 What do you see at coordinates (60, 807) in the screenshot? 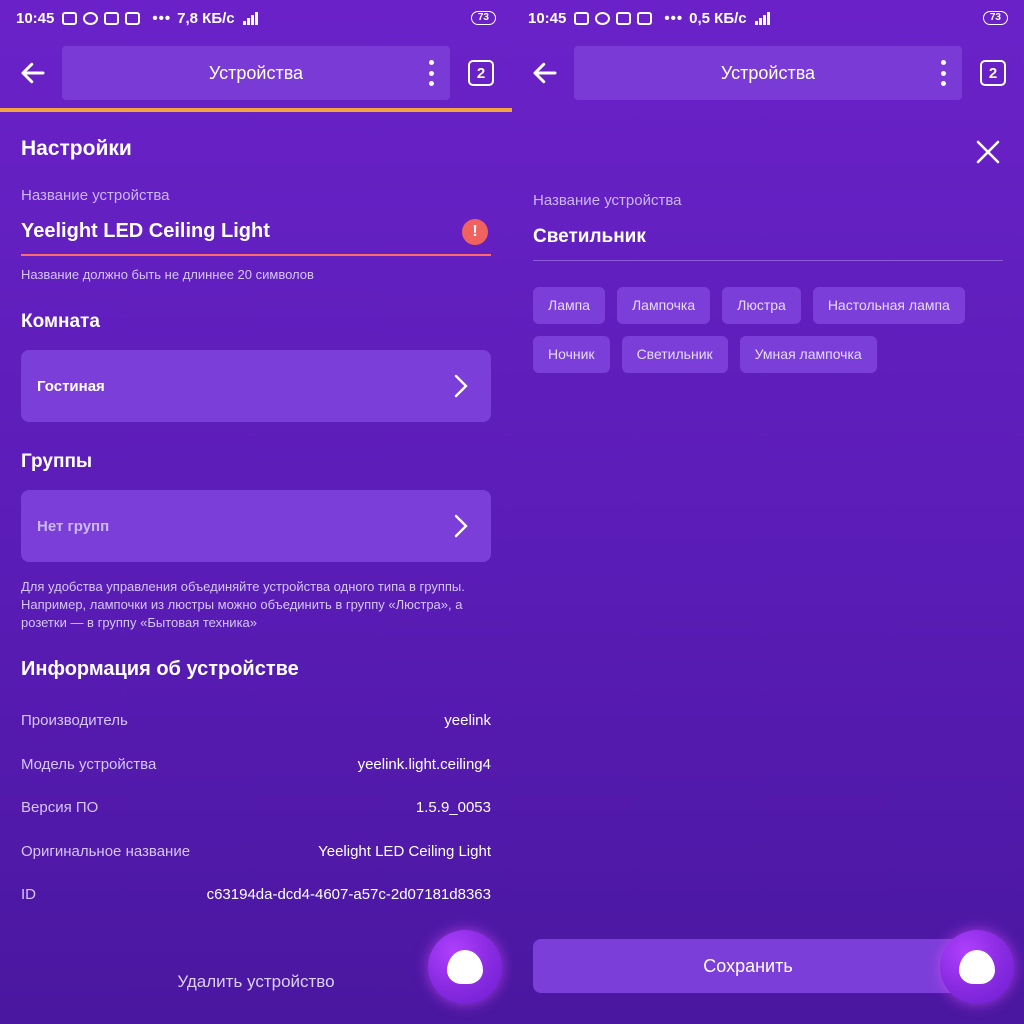
I see `info-key: Версия ПО` at bounding box center [60, 807].